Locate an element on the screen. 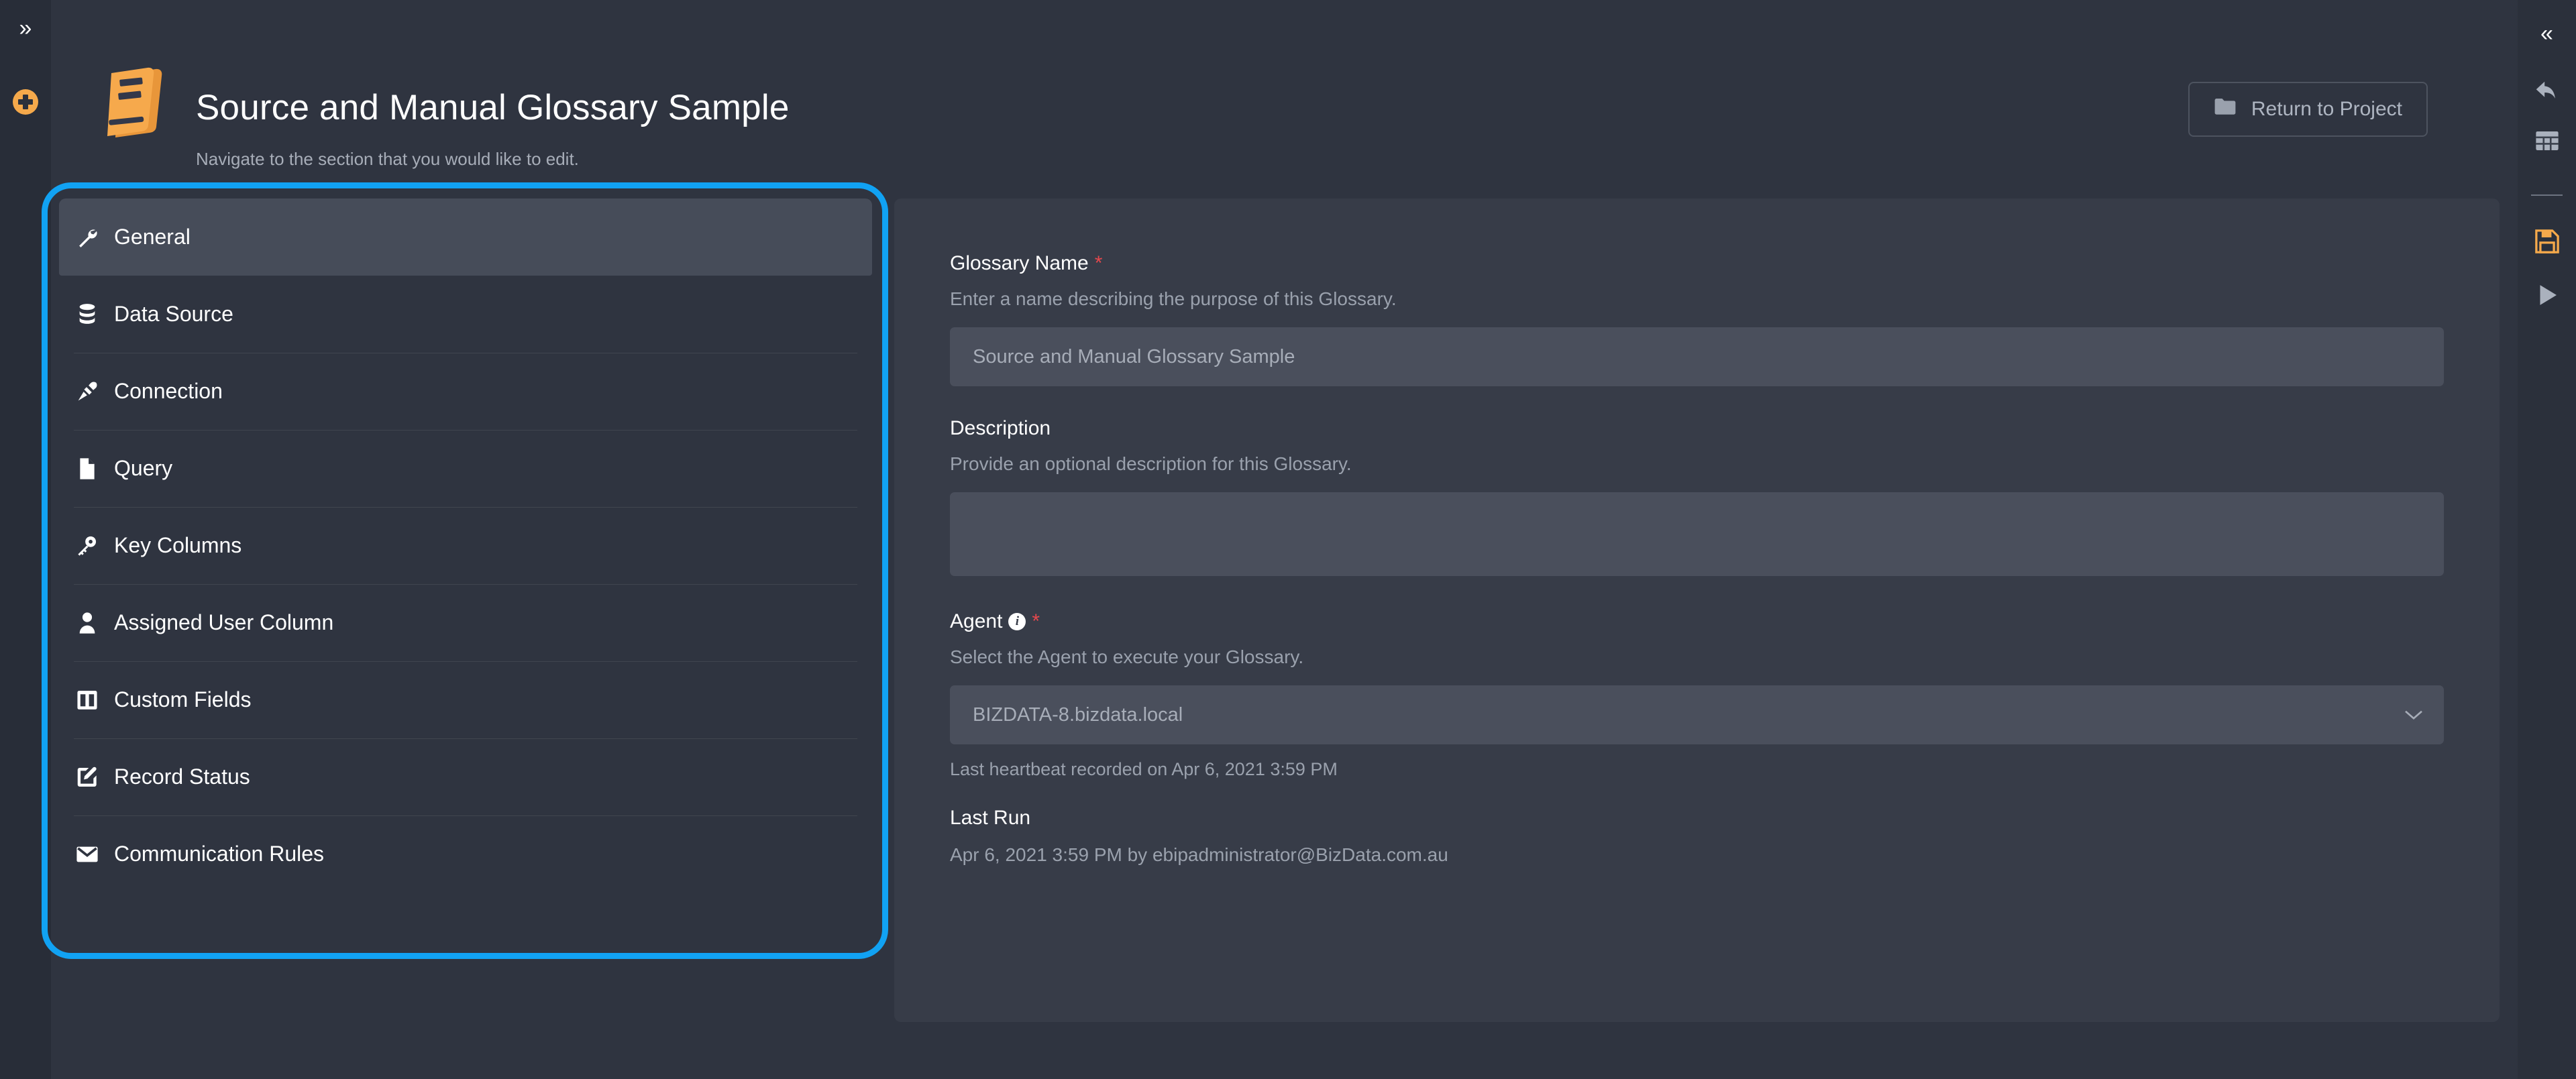 The height and width of the screenshot is (1079, 2576). menu-item-label: Key Columns is located at coordinates (178, 545).